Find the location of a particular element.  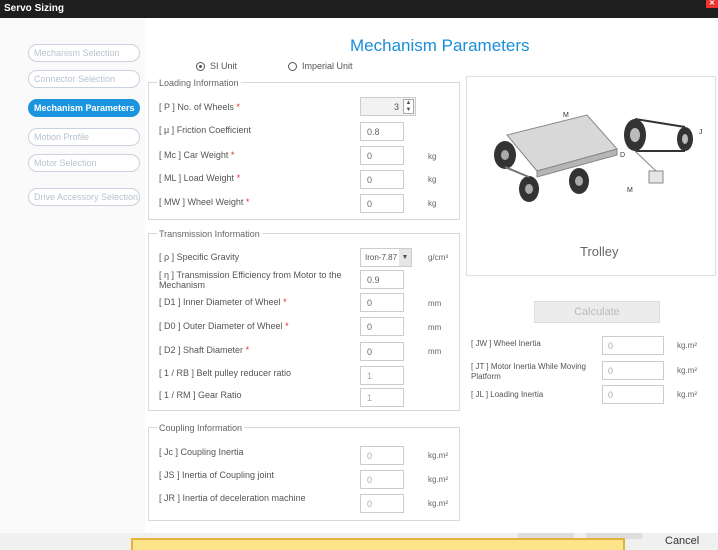

radio-selected-icon is located at coordinates (200, 67).